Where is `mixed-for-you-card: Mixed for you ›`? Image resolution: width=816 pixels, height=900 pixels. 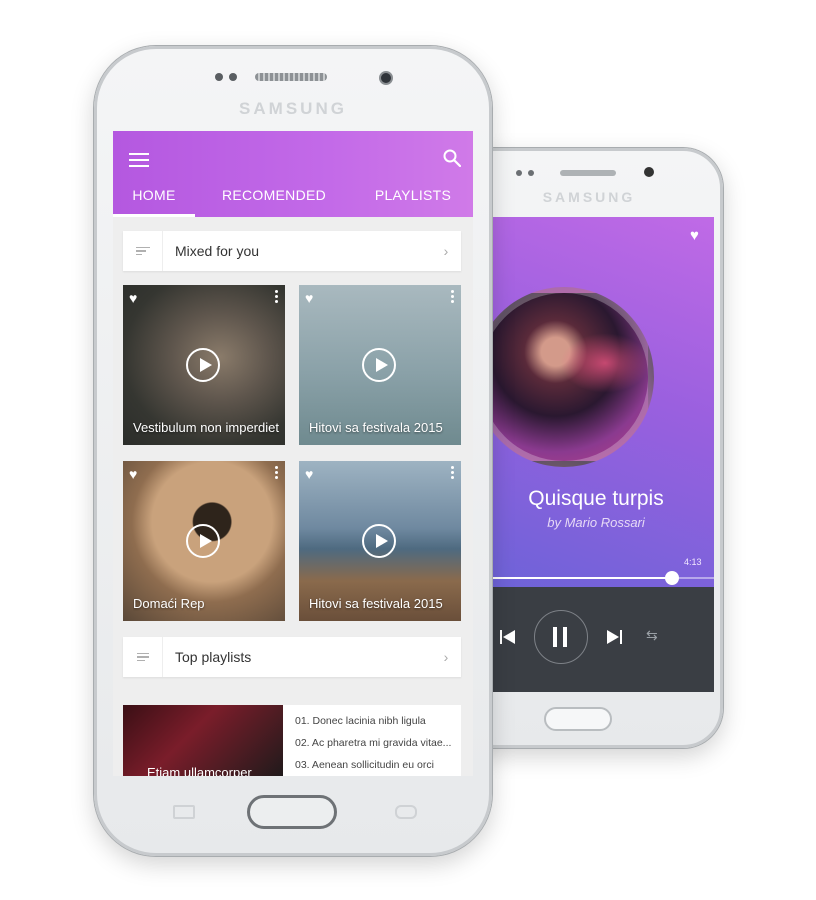
mixed-for-you-card: Mixed for you › is located at coordinates (292, 251).